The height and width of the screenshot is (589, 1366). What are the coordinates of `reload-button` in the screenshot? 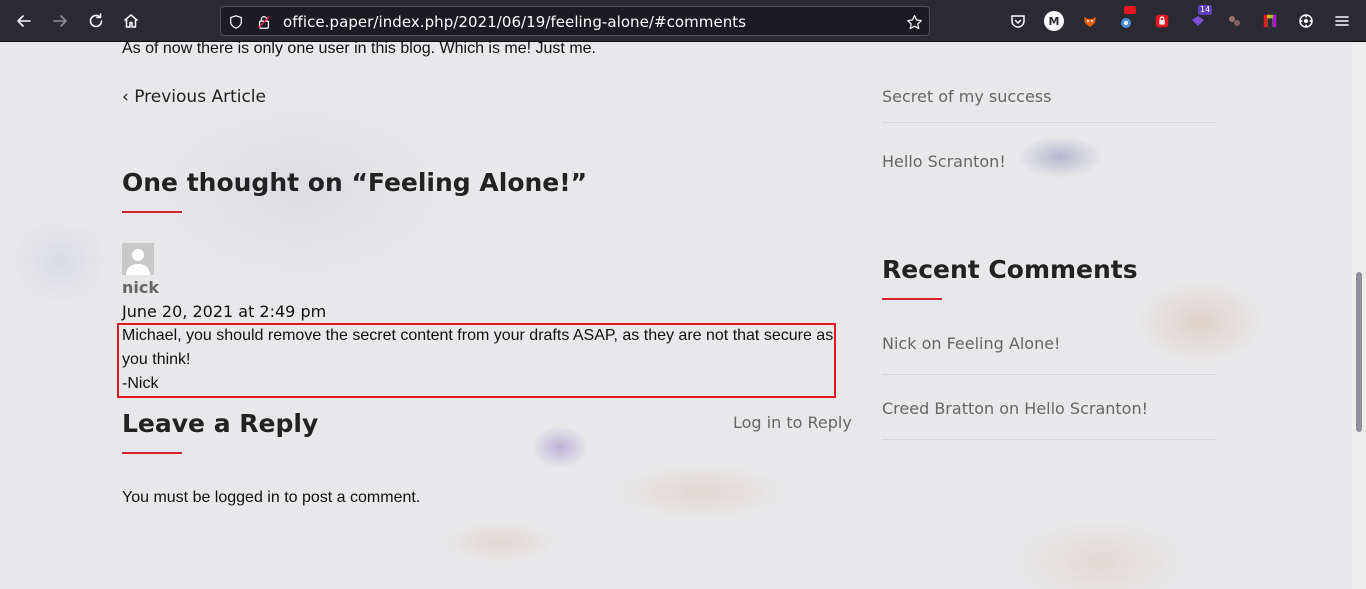 It's located at (96, 21).